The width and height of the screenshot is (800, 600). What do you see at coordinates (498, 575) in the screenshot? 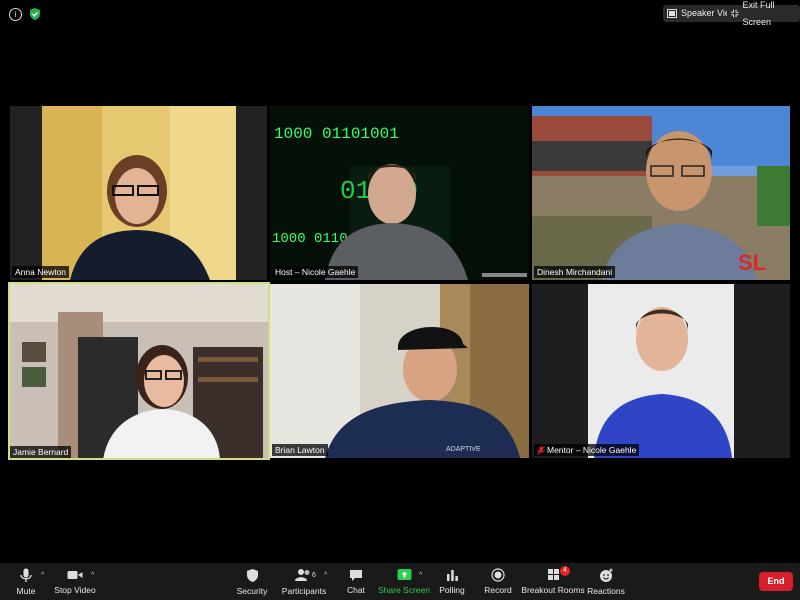
I see `record-icon` at bounding box center [498, 575].